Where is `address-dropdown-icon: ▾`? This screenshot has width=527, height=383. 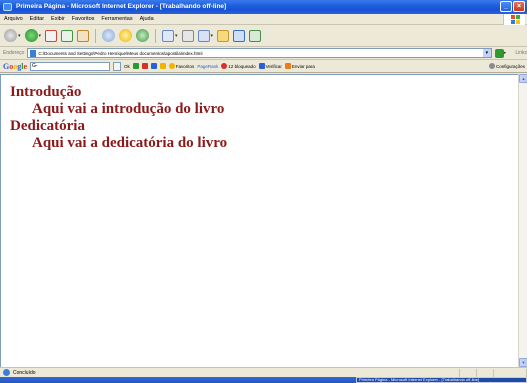 address-dropdown-icon: ▾ is located at coordinates (486, 53).